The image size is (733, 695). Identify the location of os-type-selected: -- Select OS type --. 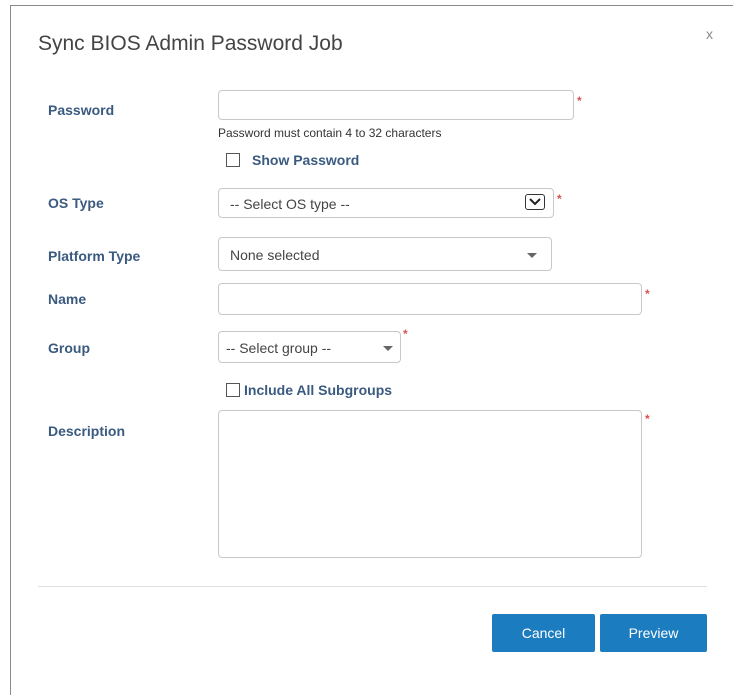
(290, 204).